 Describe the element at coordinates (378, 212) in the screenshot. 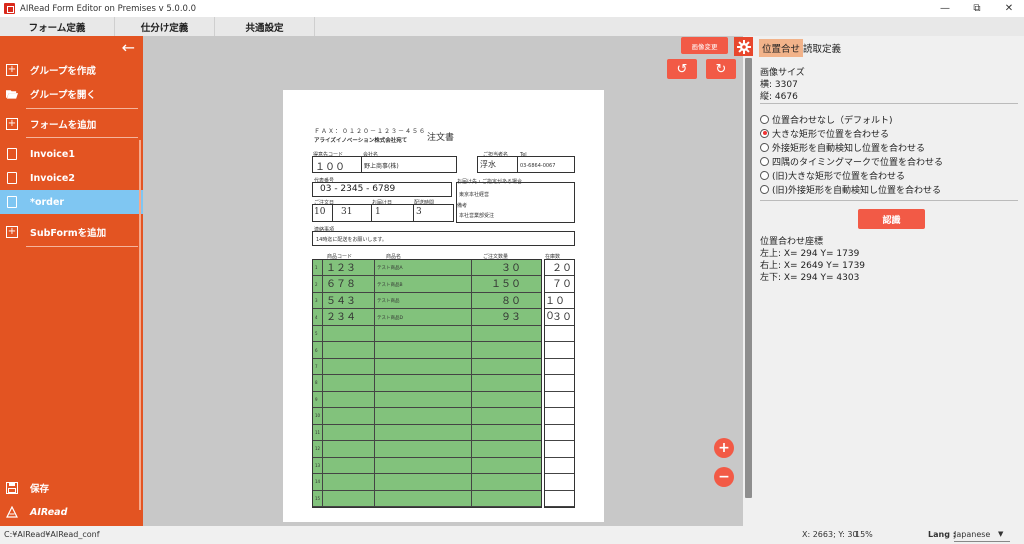

I see `delivery-day: 1` at that location.